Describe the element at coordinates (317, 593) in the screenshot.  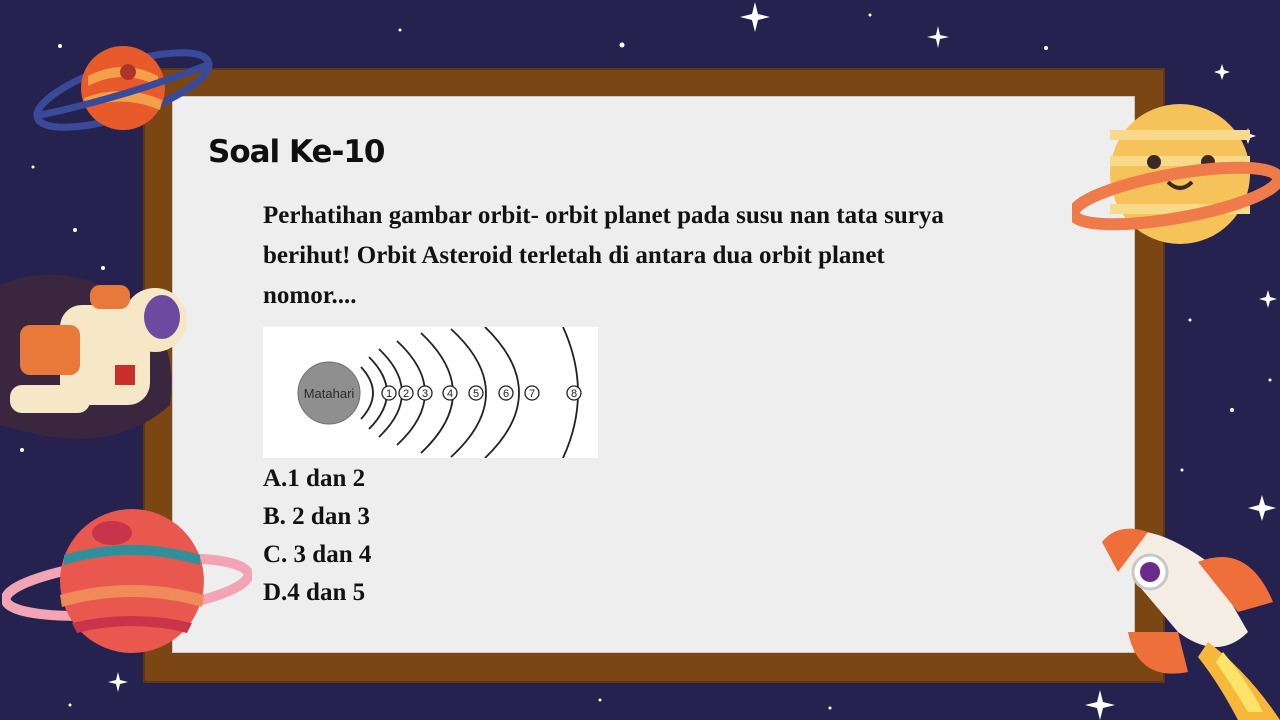
I see `option-d: D.4 dan 5` at that location.